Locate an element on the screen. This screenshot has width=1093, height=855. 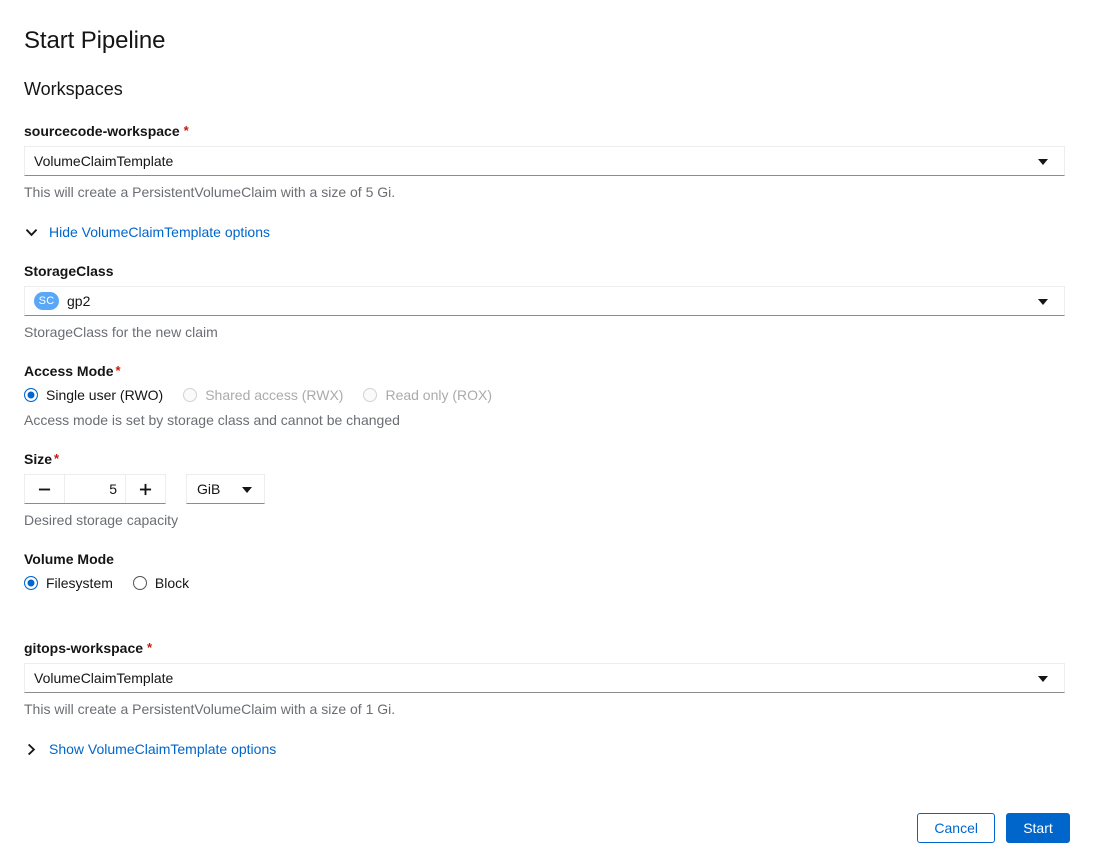
workspace-type-select-gitops: VolumeClaimTemplate is located at coordinates (544, 678).